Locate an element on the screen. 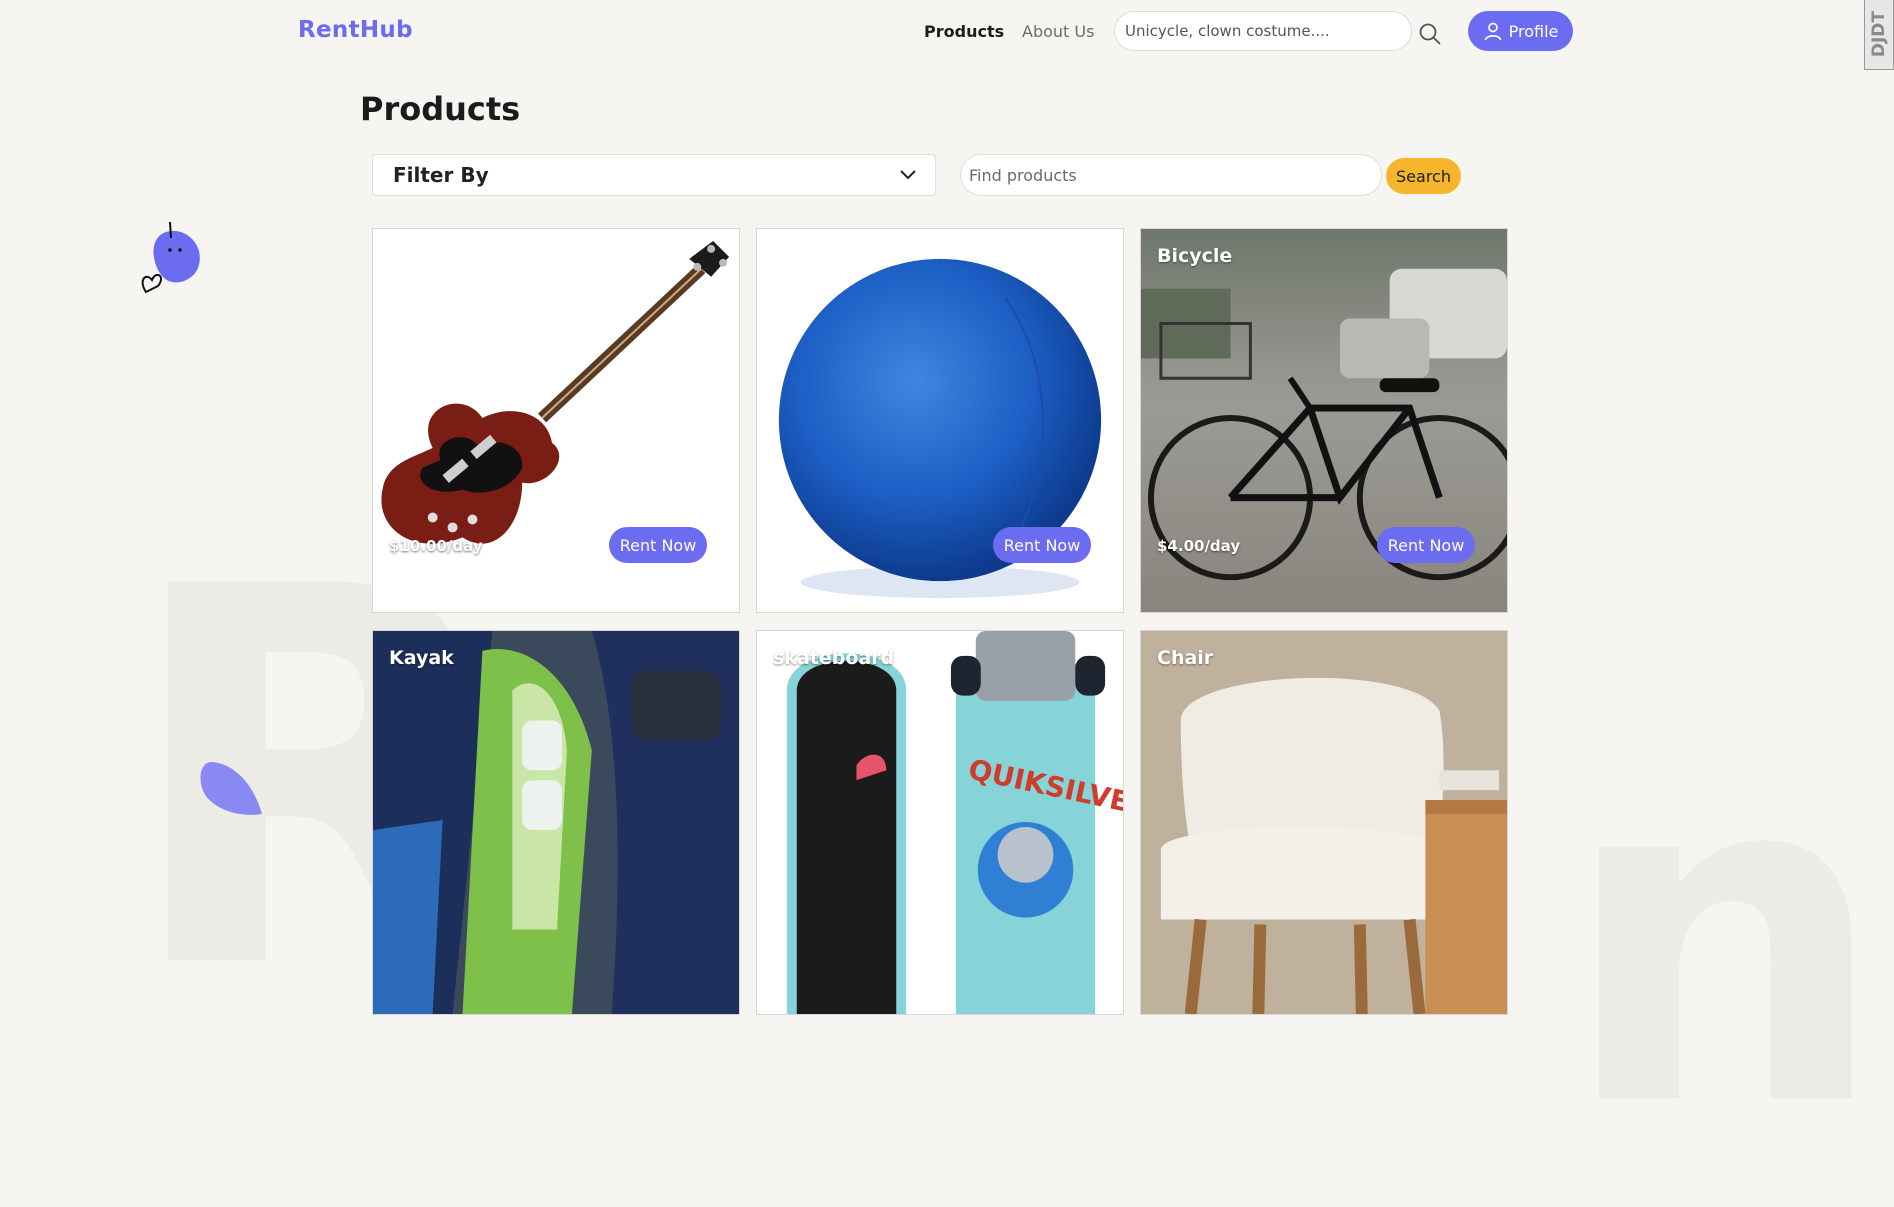  search-icon is located at coordinates (1430, 34).